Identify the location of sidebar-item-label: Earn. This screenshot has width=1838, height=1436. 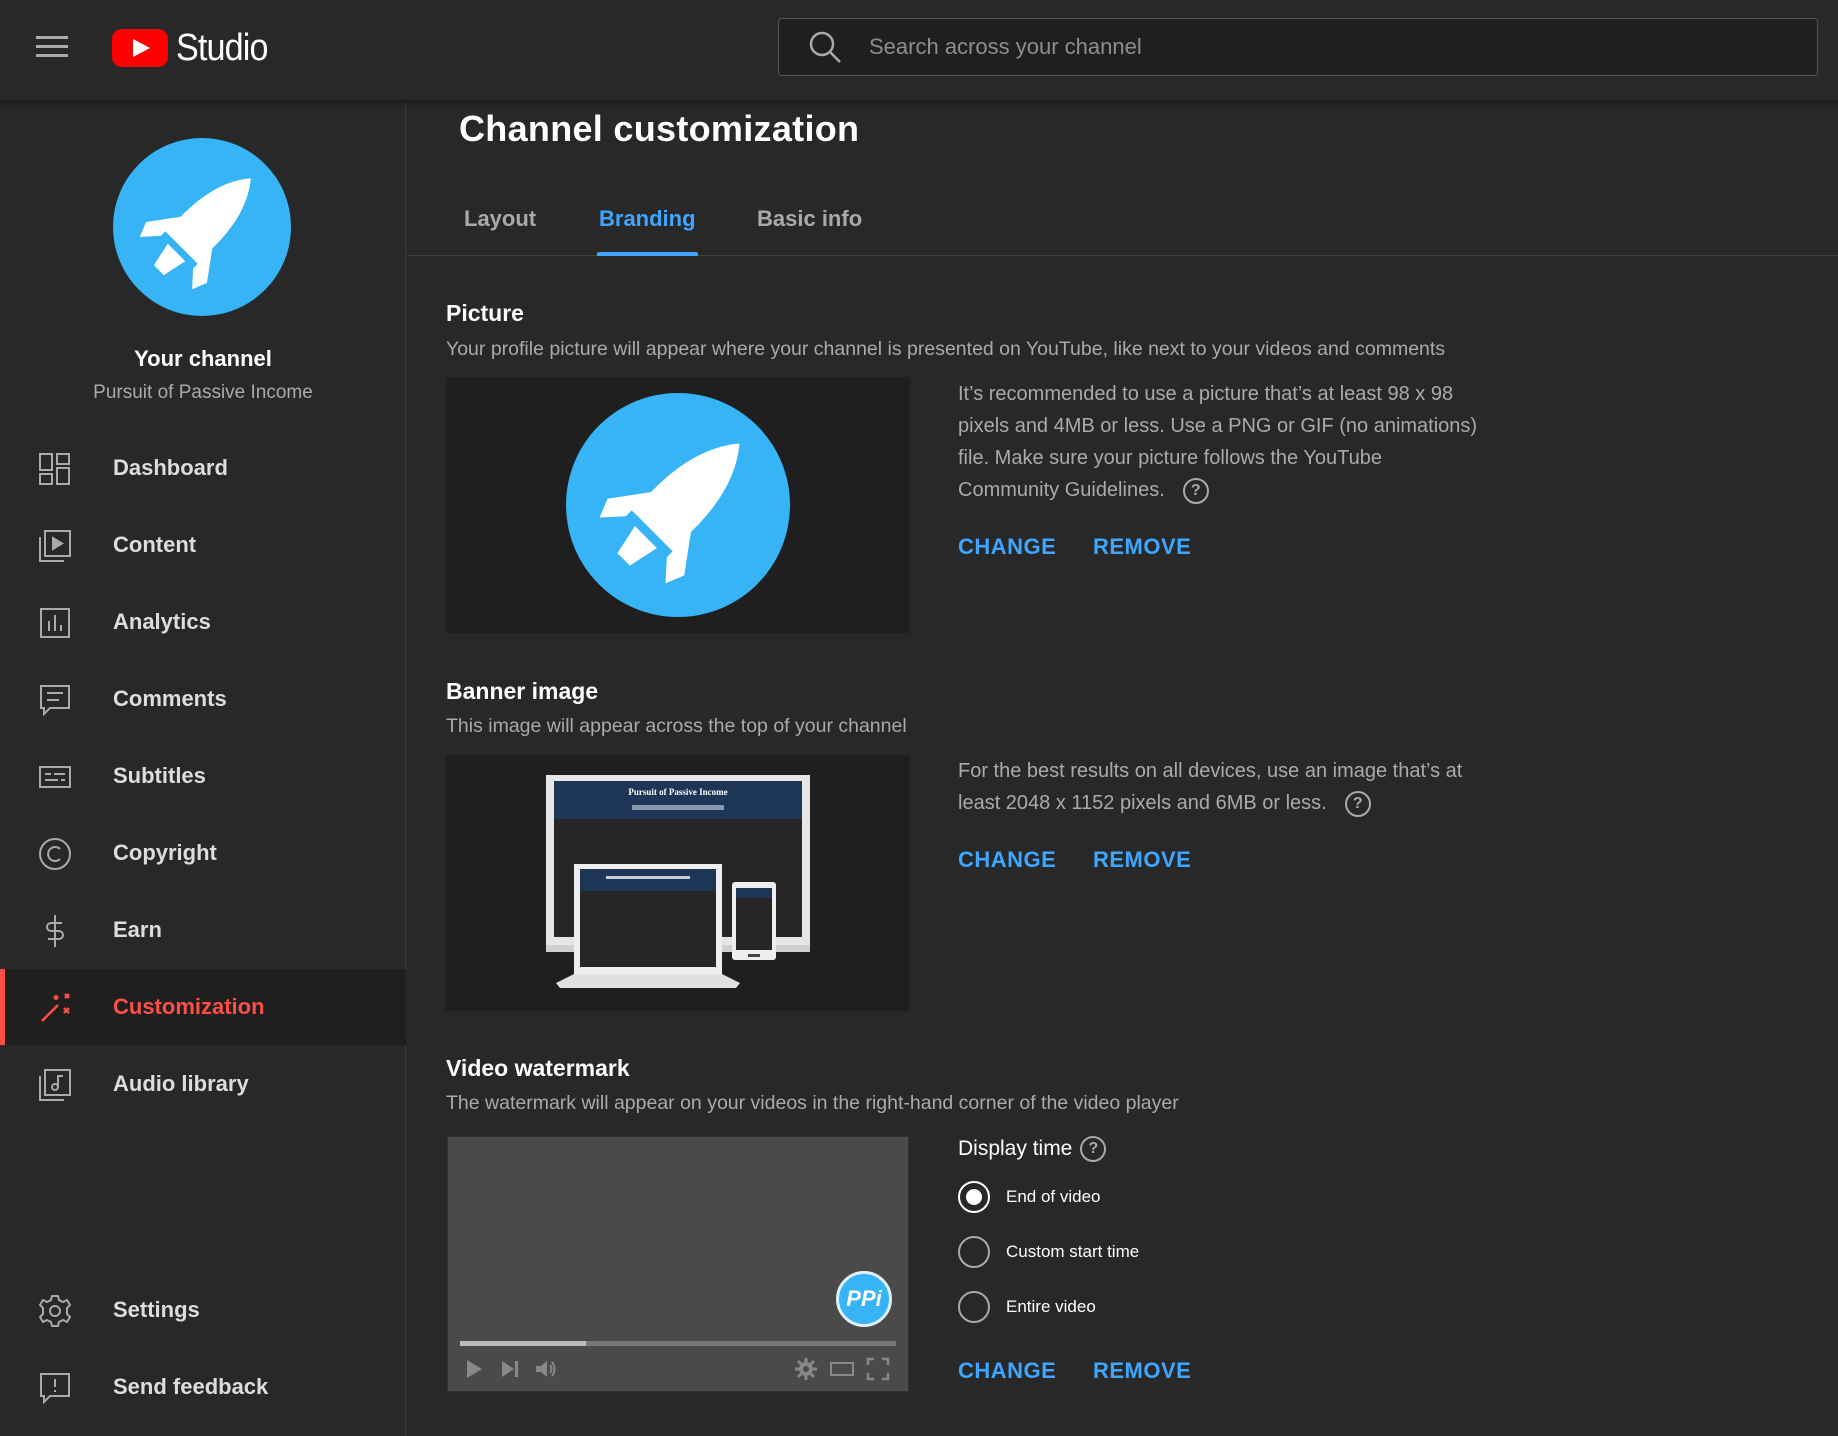
(137, 929).